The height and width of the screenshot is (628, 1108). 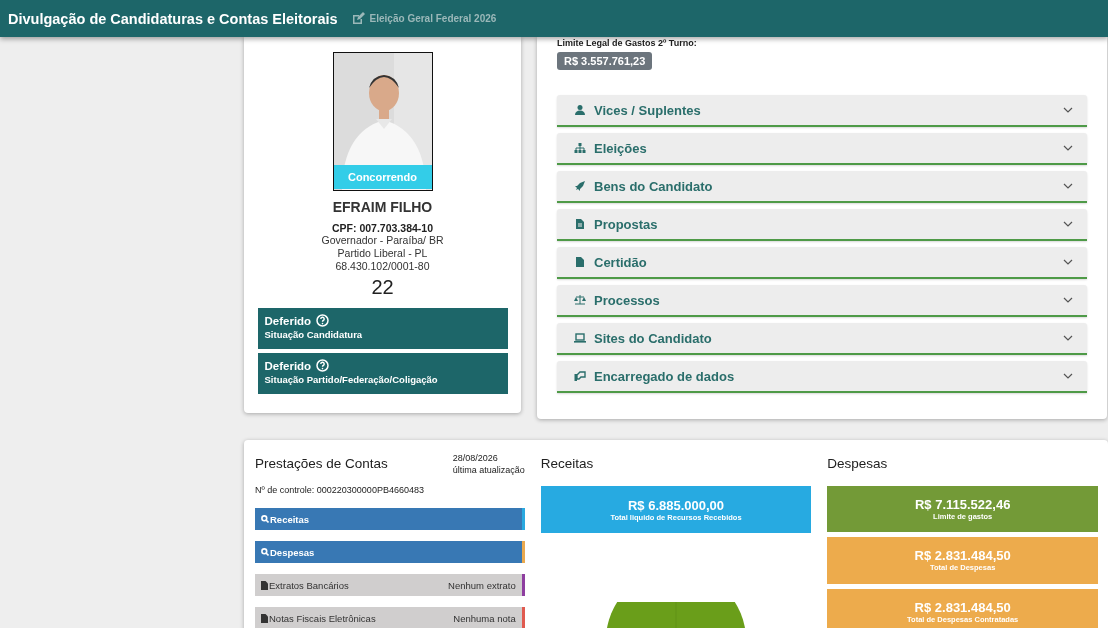 I want to click on accounts-link: Extratos Bancários Nenhum extrato, so click(x=390, y=585).